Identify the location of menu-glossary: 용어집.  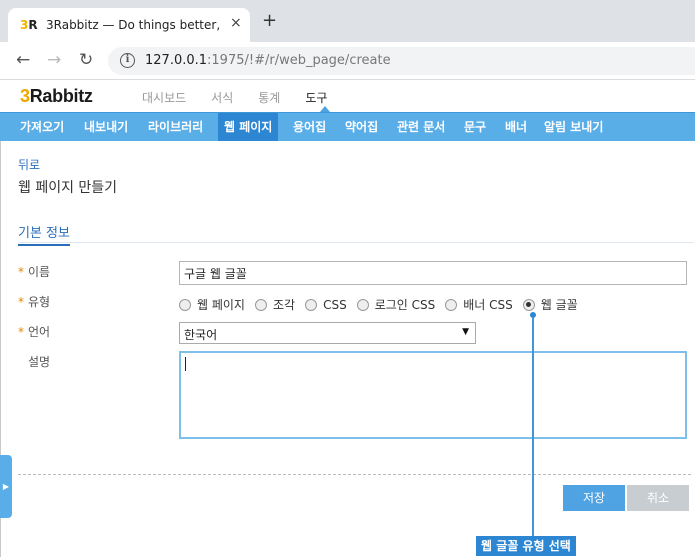
(309, 127).